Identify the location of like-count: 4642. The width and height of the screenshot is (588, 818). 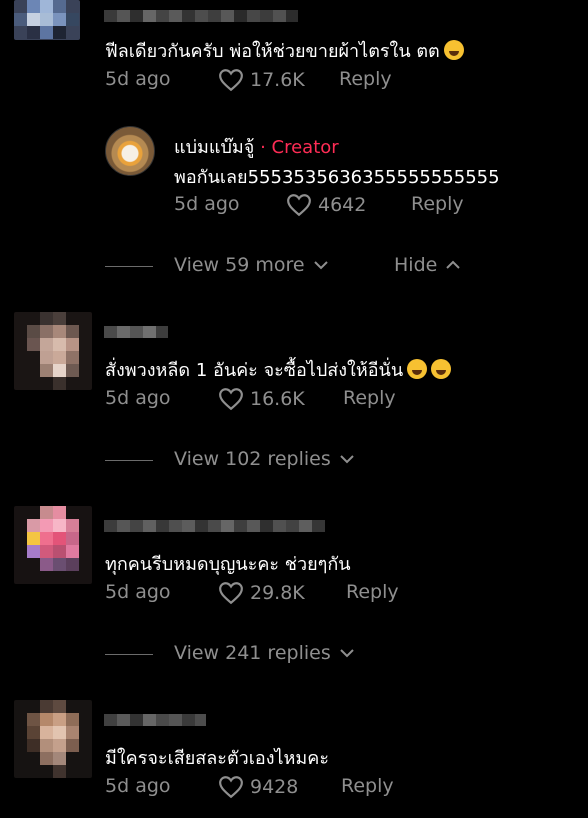
(342, 205).